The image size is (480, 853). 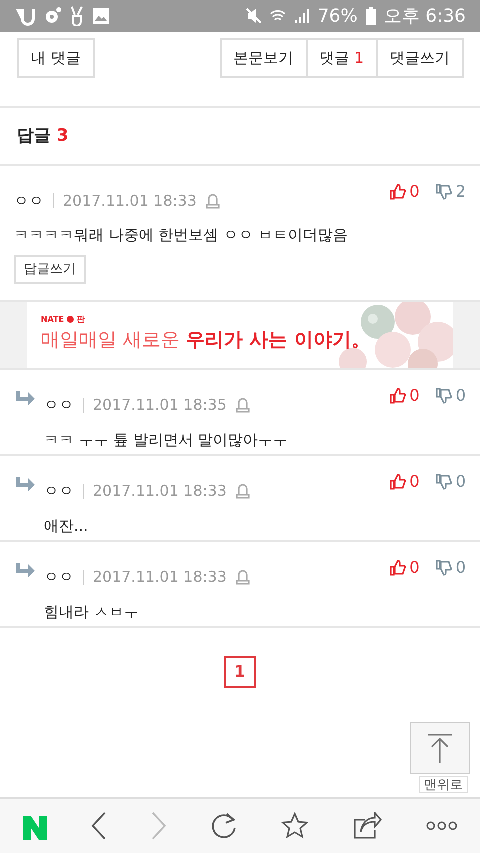 I want to click on star-icon, so click(x=295, y=826).